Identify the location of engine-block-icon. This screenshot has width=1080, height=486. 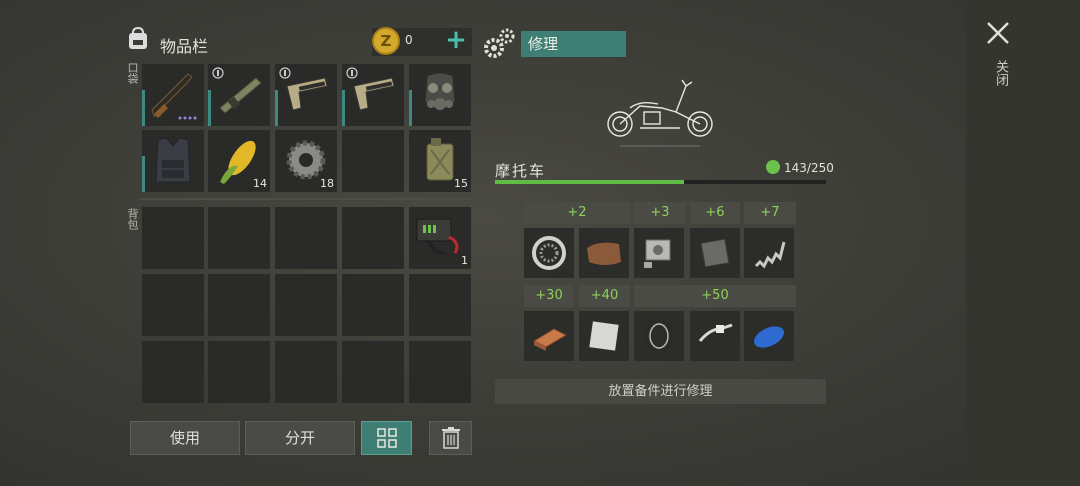
(657, 253).